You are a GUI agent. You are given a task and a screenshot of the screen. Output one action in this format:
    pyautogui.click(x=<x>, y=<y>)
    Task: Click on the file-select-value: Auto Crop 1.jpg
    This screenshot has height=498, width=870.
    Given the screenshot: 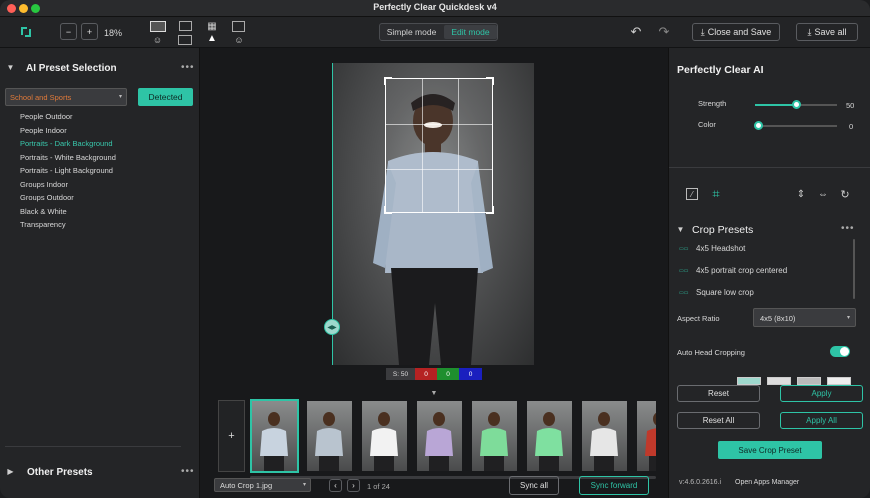 What is the action you would take?
    pyautogui.click(x=246, y=485)
    